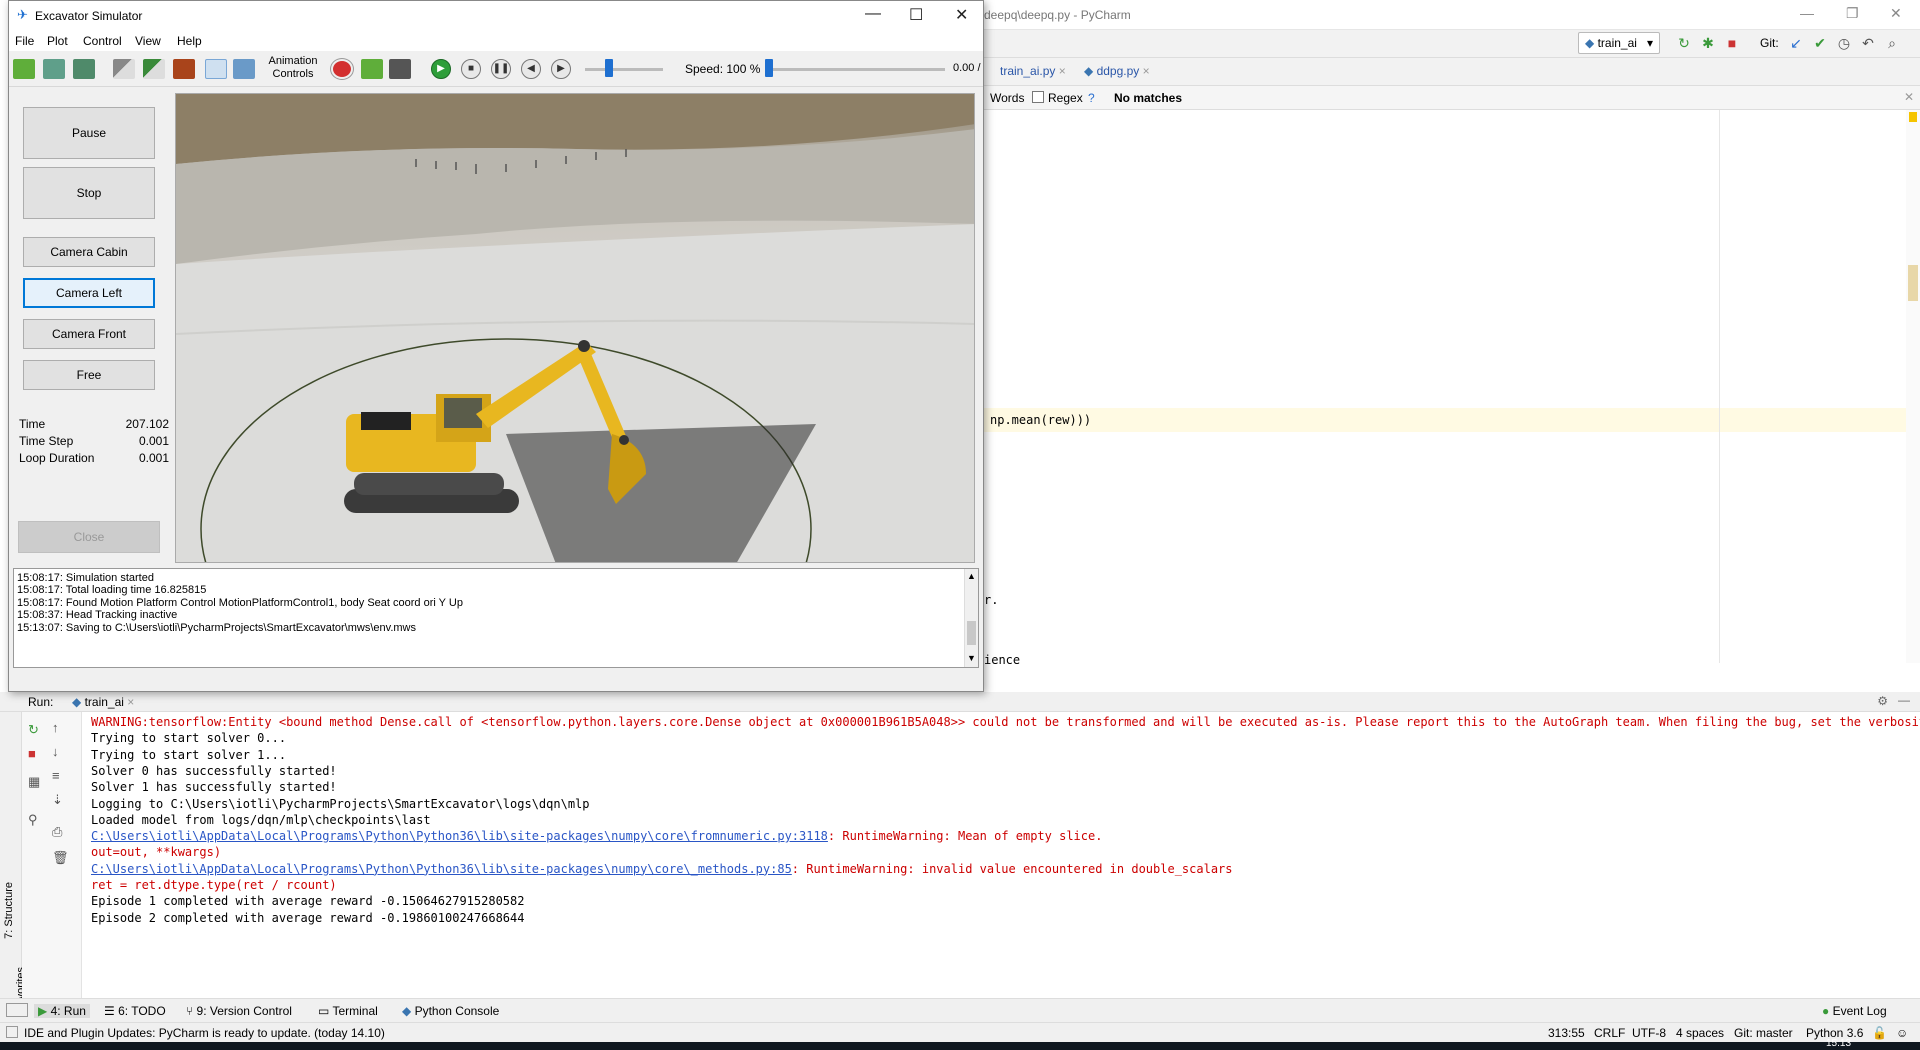 The width and height of the screenshot is (1920, 1050). Describe the element at coordinates (62, 1011) in the screenshot. I see `tab-run: ▶ 4: Run` at that location.